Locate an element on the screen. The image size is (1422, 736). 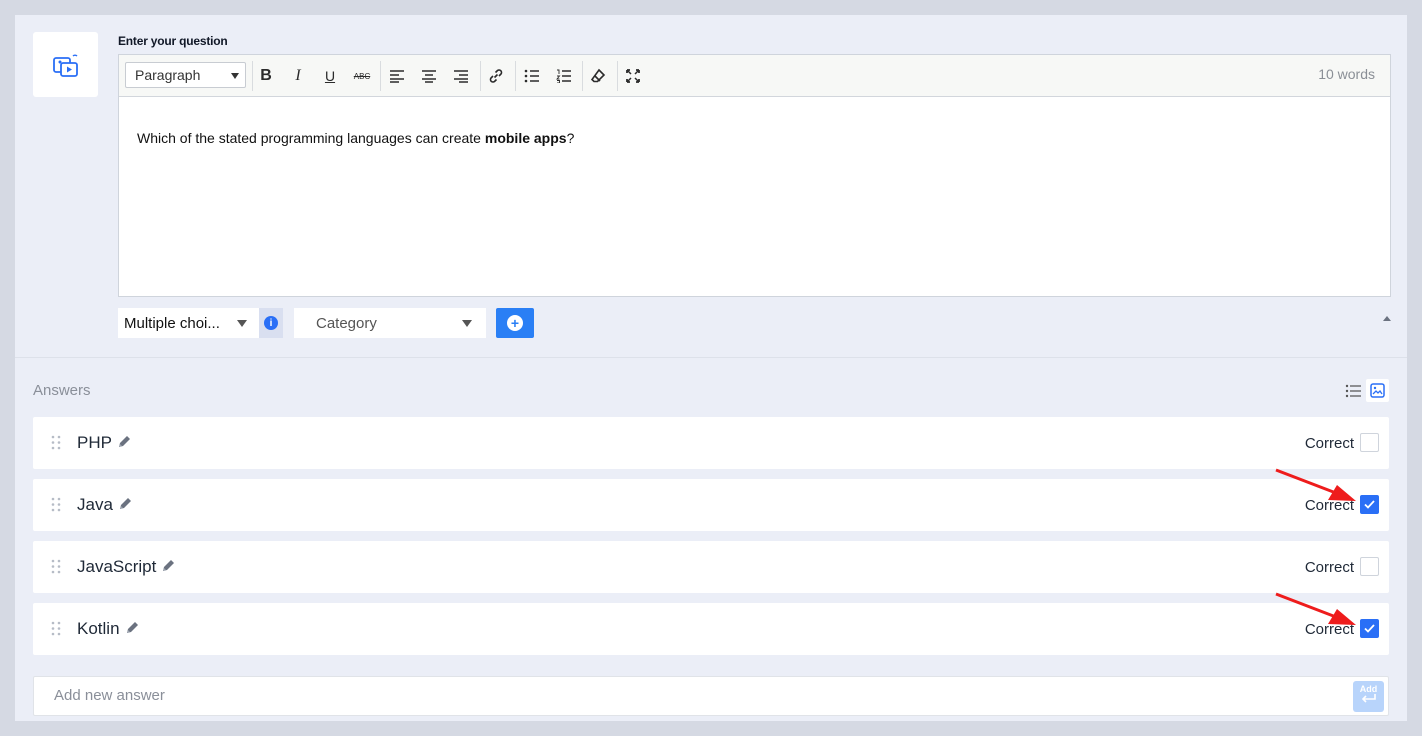
image-video-icon is located at coordinates (65, 65).